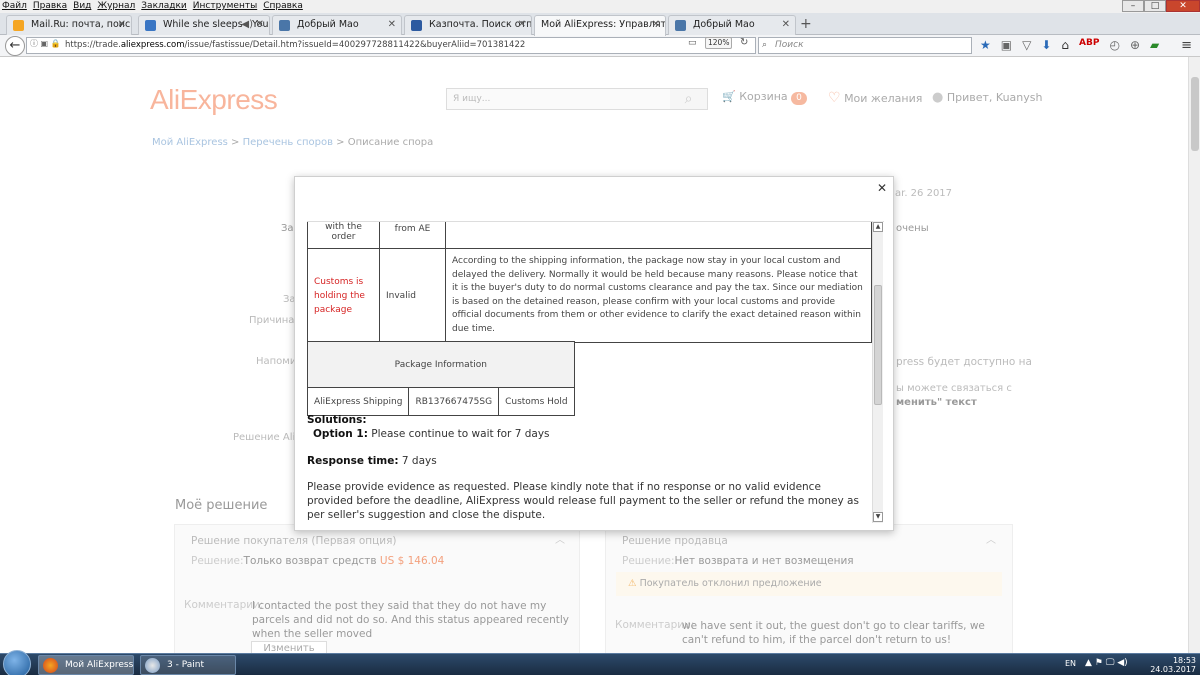  Describe the element at coordinates (247, 25) in the screenshot. I see `speaker-icon: ◀)` at that location.